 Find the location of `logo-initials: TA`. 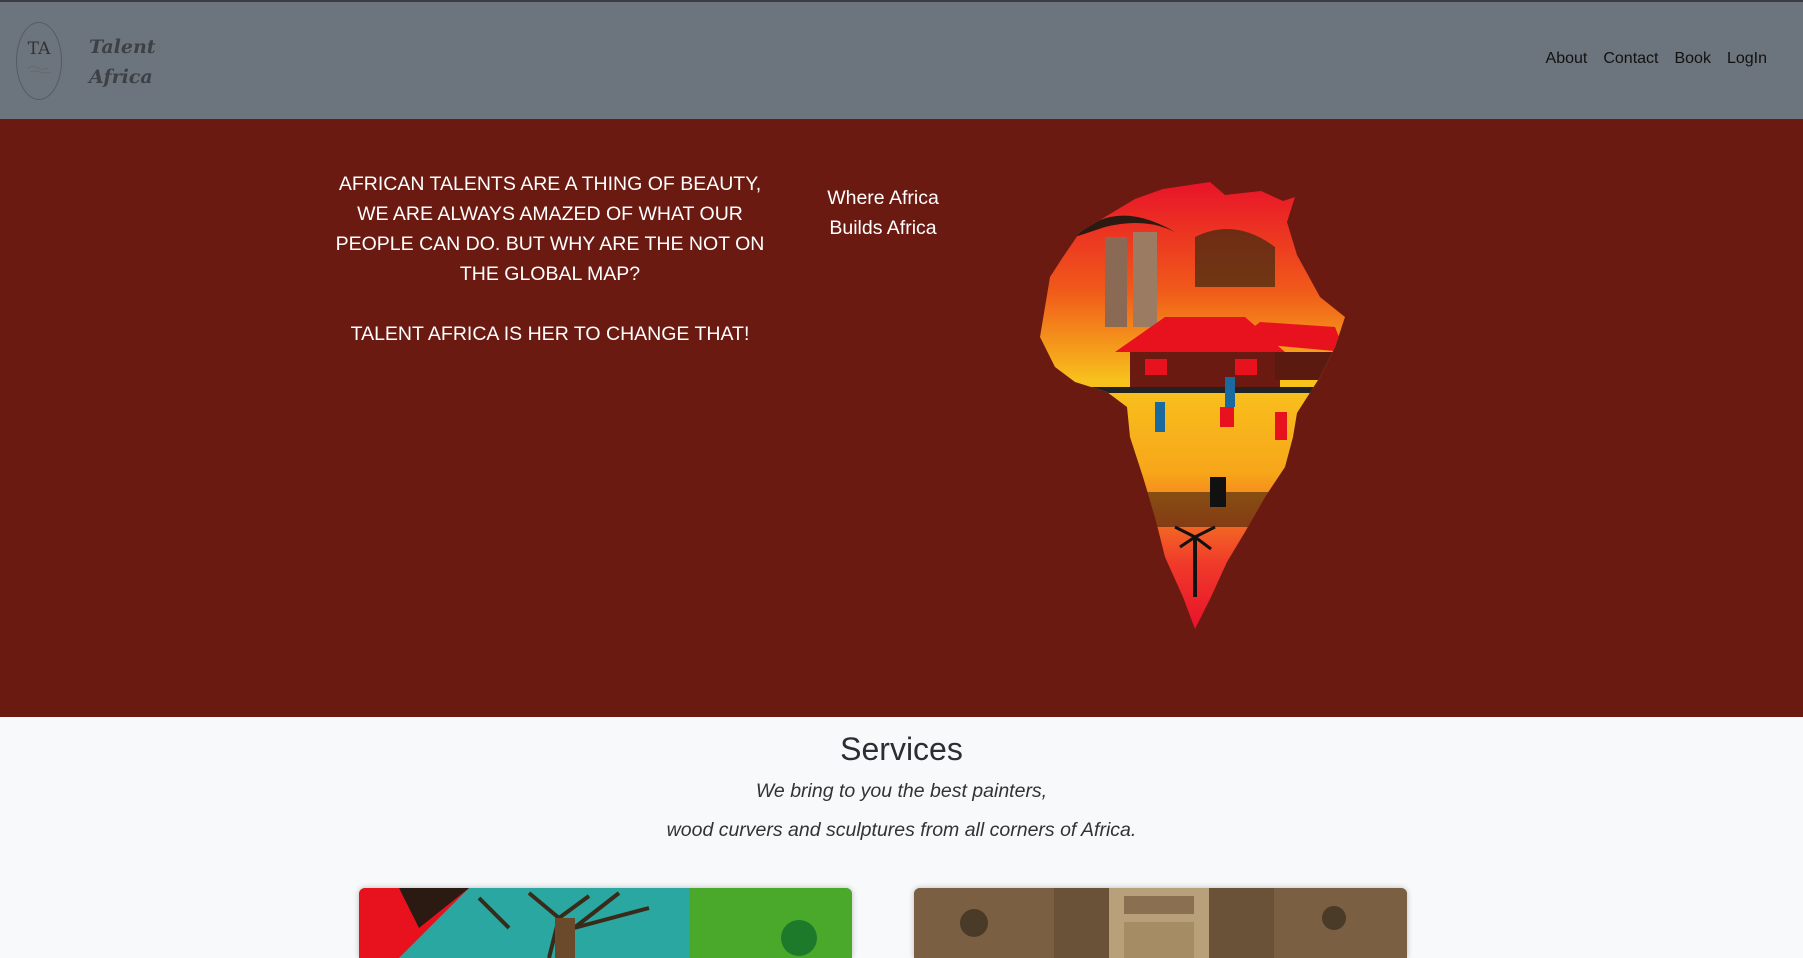

logo-initials: TA is located at coordinates (39, 49).